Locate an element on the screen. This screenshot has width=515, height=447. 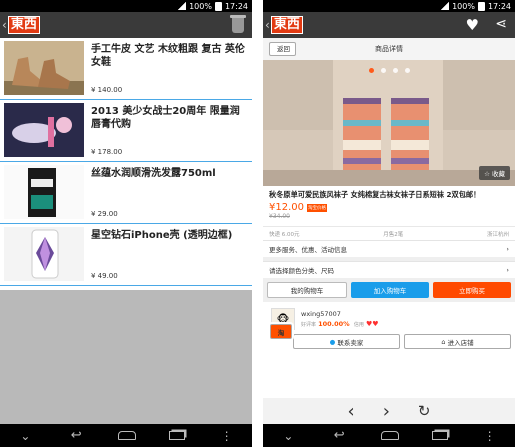
location: 浙江杭州 is located at coordinates (497, 234).